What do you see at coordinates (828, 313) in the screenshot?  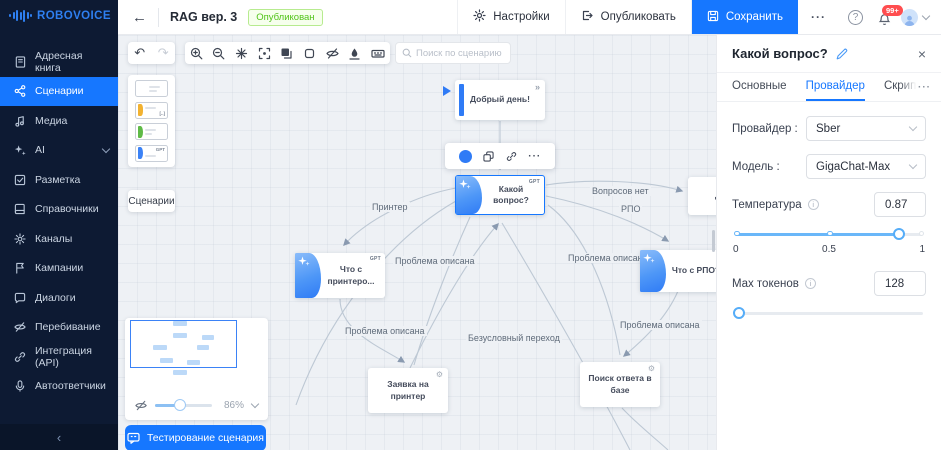 I see `max-tokens-slider` at bounding box center [828, 313].